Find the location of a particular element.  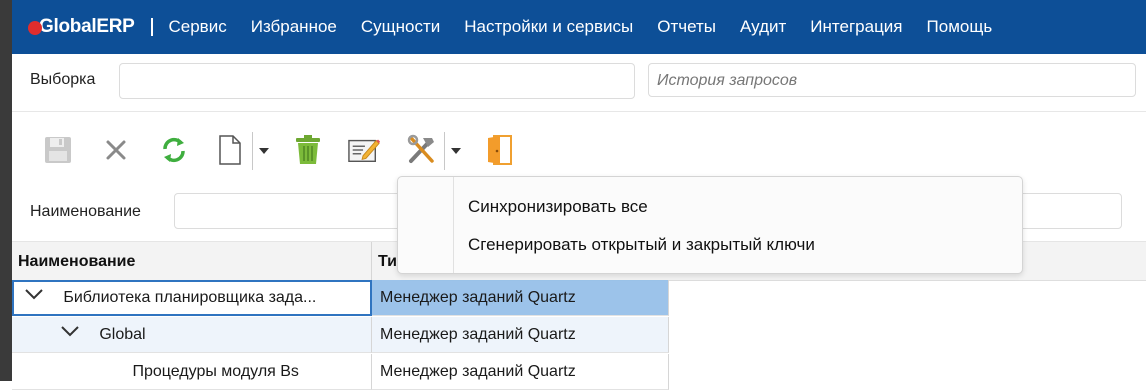

delete-button is located at coordinates (308, 150).